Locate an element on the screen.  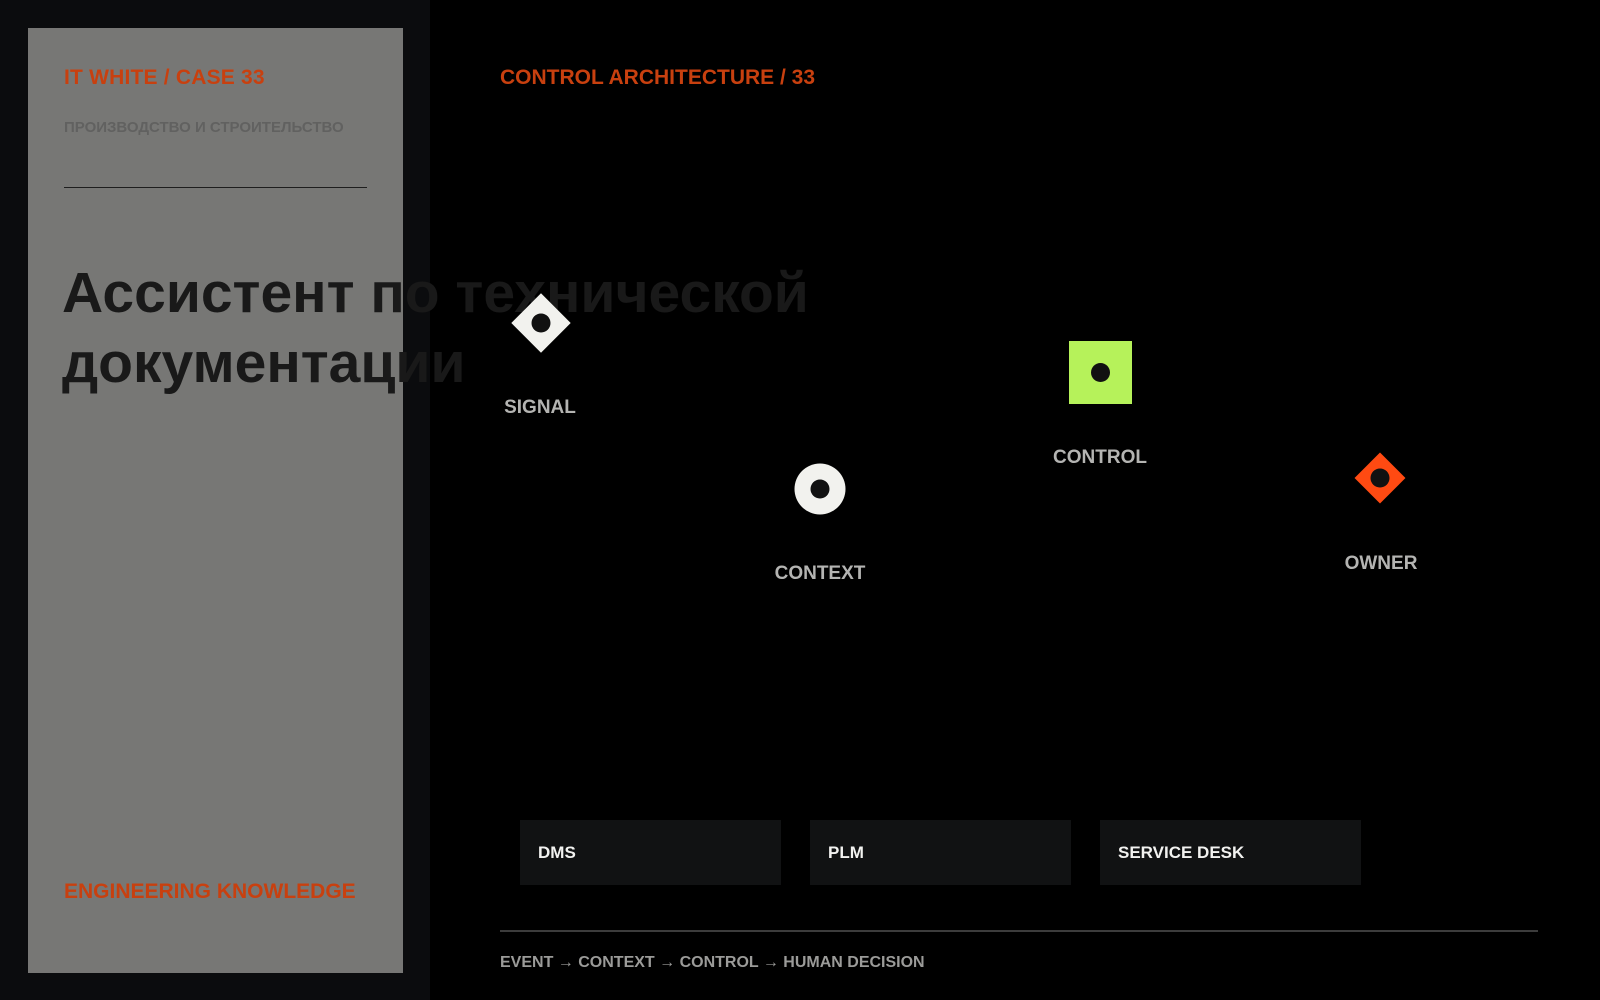
system-box-plm: PLM is located at coordinates (940, 852).